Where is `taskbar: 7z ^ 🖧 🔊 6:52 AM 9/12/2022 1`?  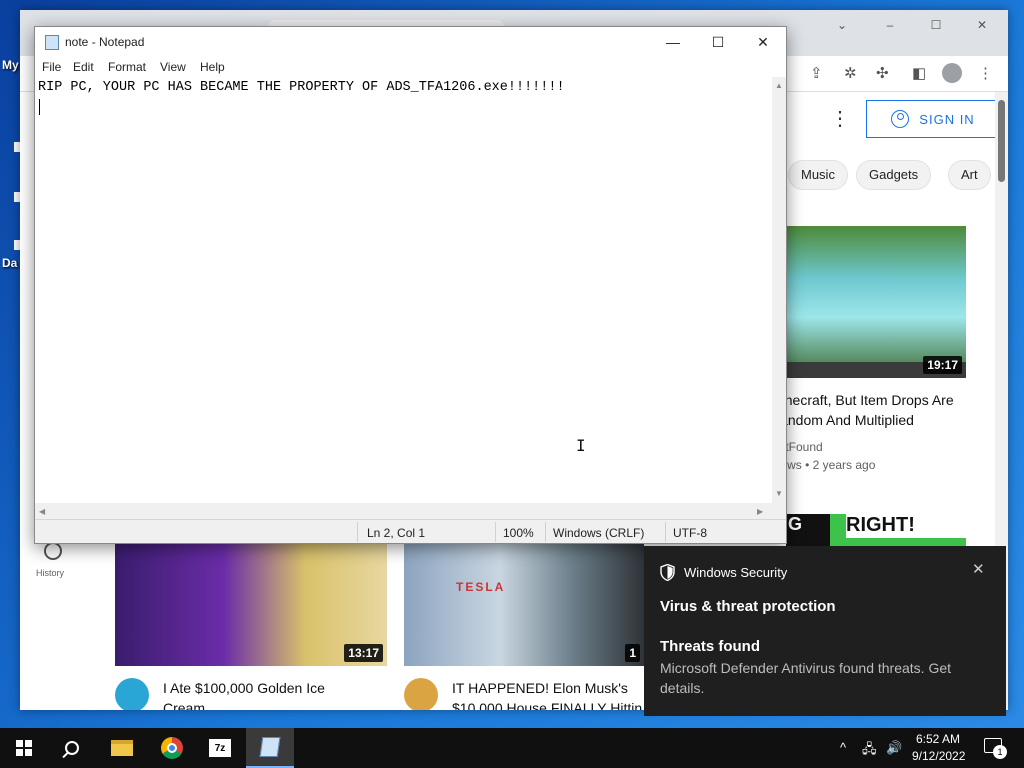
taskbar: 7z ^ 🖧 🔊 6:52 AM 9/12/2022 1 is located at coordinates (512, 748).